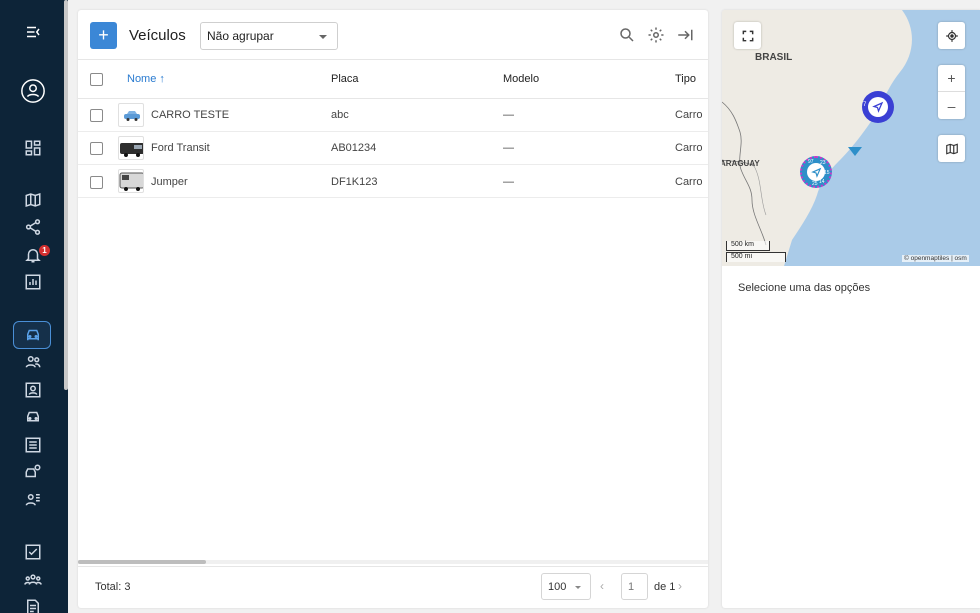 The width and height of the screenshot is (980, 613). I want to click on account-icon, so click(33, 91).